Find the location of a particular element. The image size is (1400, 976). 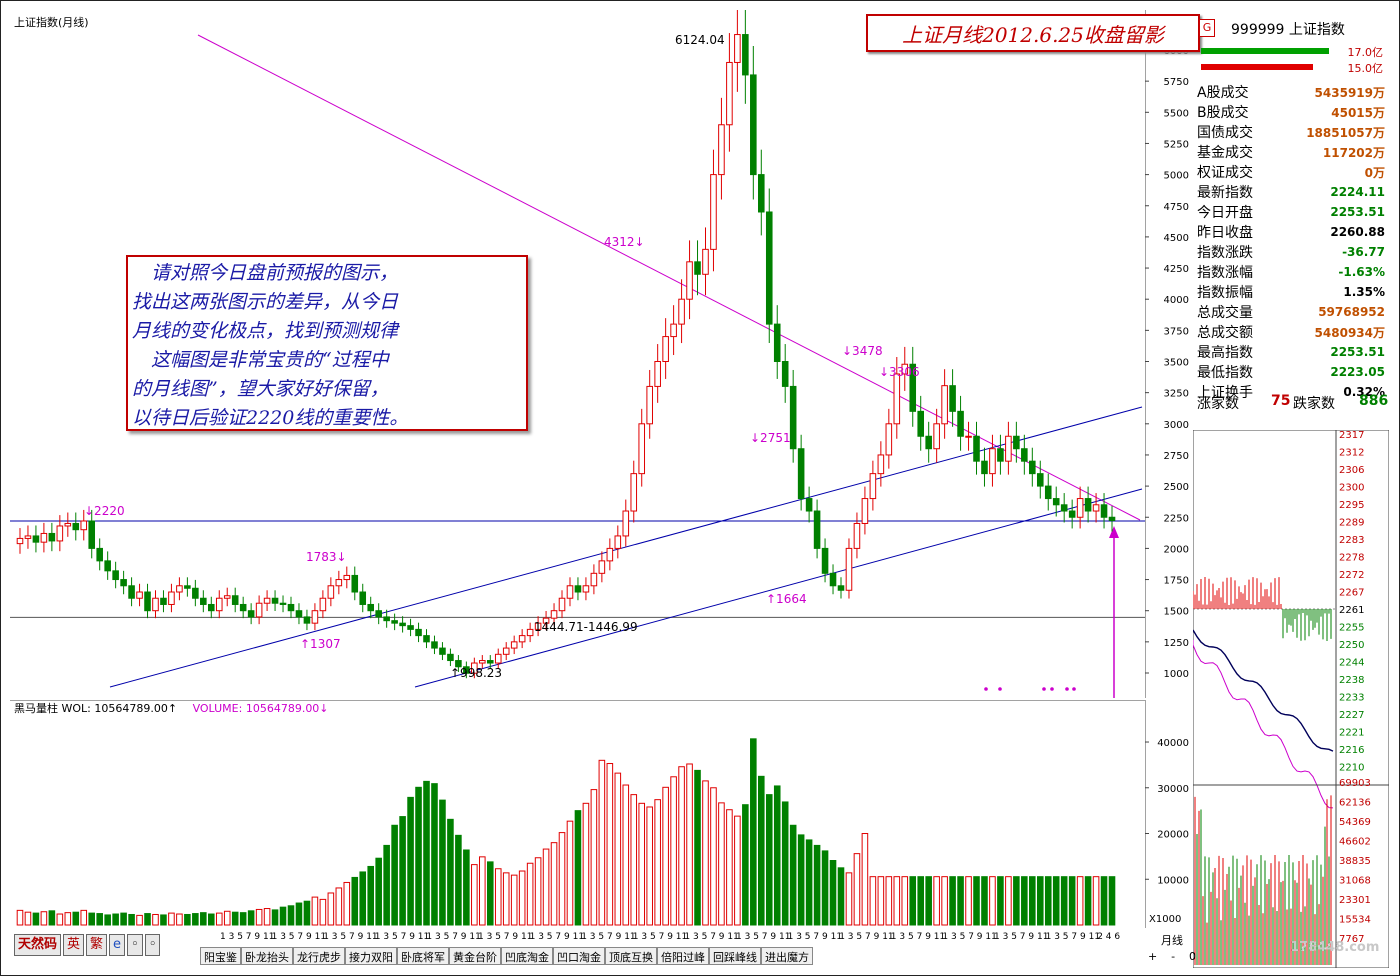

indicator-tab: 回踩峰线 is located at coordinates (735, 956).